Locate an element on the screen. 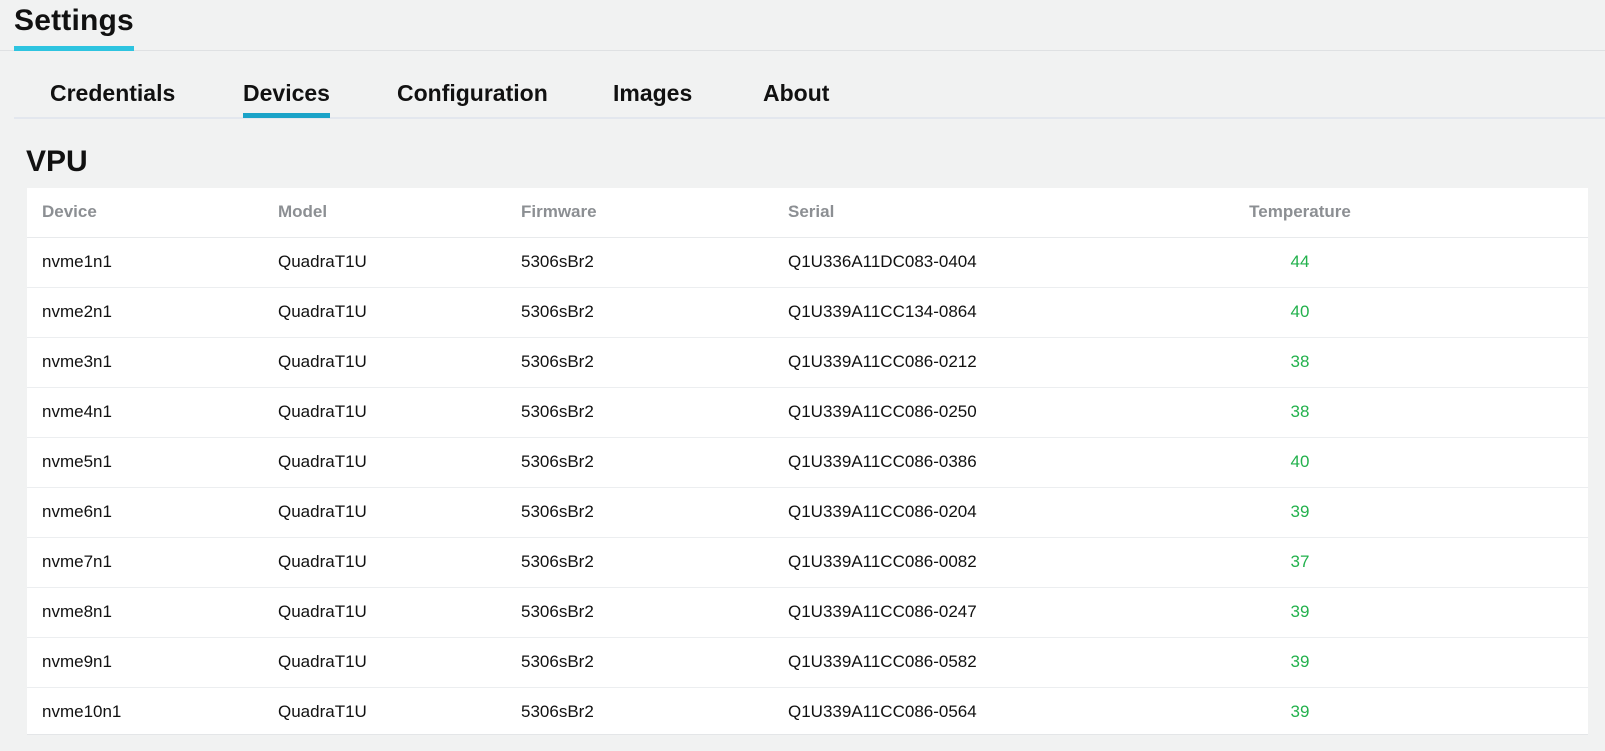  tab-about: About is located at coordinates (796, 96).